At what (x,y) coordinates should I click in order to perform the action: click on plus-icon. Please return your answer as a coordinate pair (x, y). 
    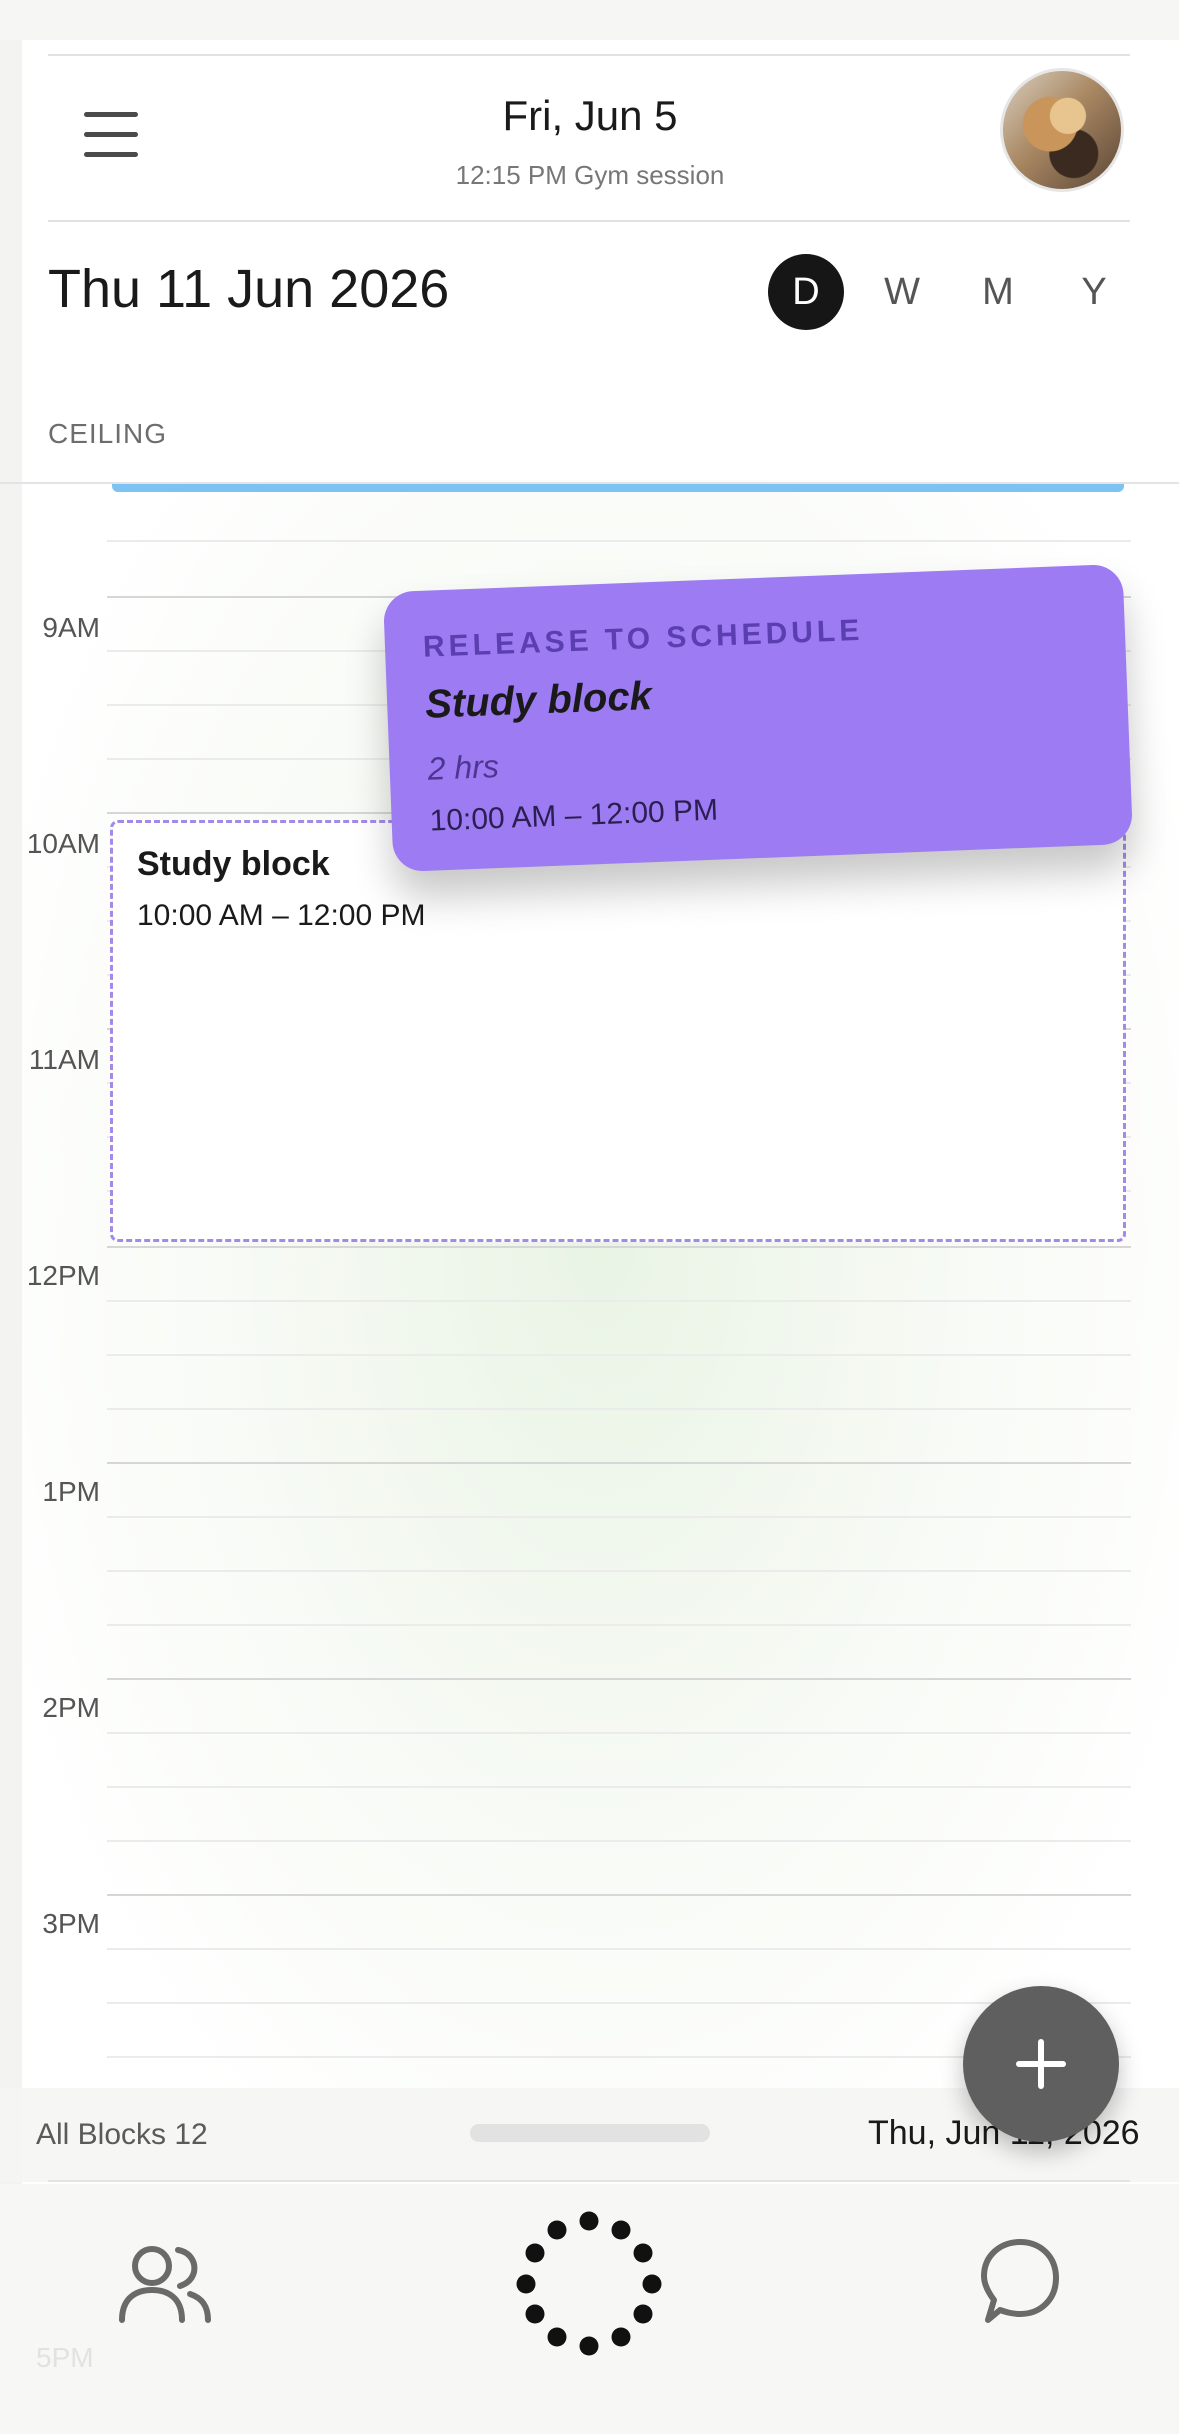
    Looking at the image, I should click on (1041, 2064).